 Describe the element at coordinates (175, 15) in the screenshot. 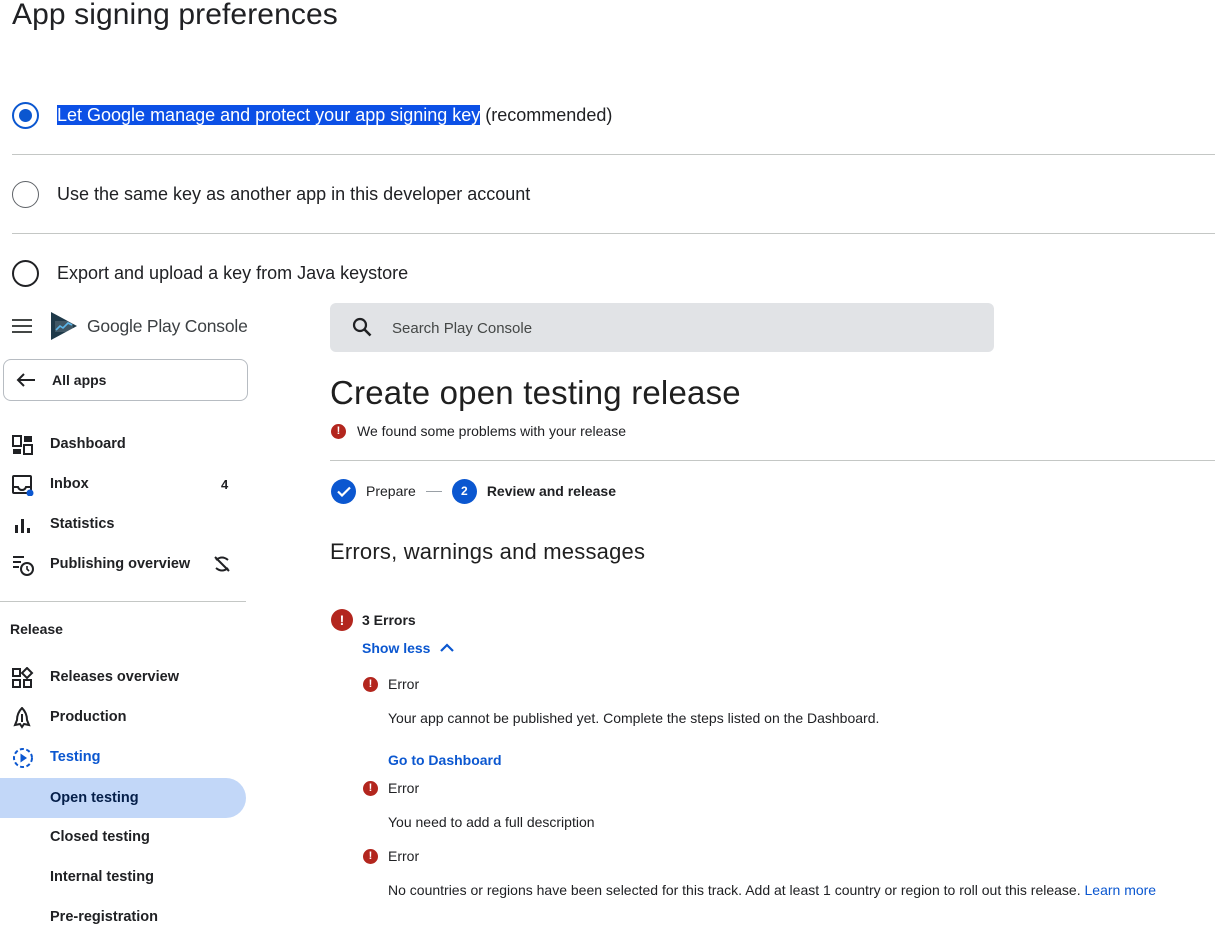

I see `signing-title: App signing preferences` at that location.